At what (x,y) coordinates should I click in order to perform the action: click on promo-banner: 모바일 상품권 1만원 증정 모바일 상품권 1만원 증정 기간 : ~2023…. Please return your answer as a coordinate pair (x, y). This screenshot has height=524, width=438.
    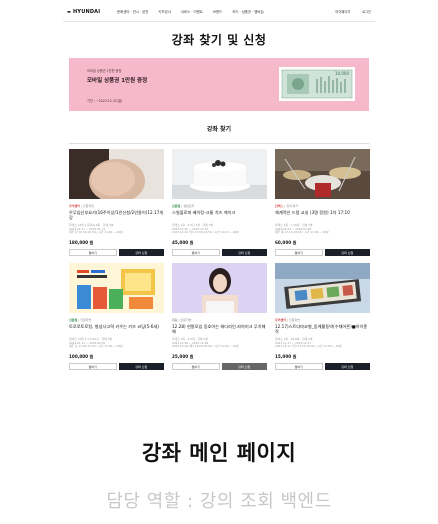
    Looking at the image, I should click on (219, 84).